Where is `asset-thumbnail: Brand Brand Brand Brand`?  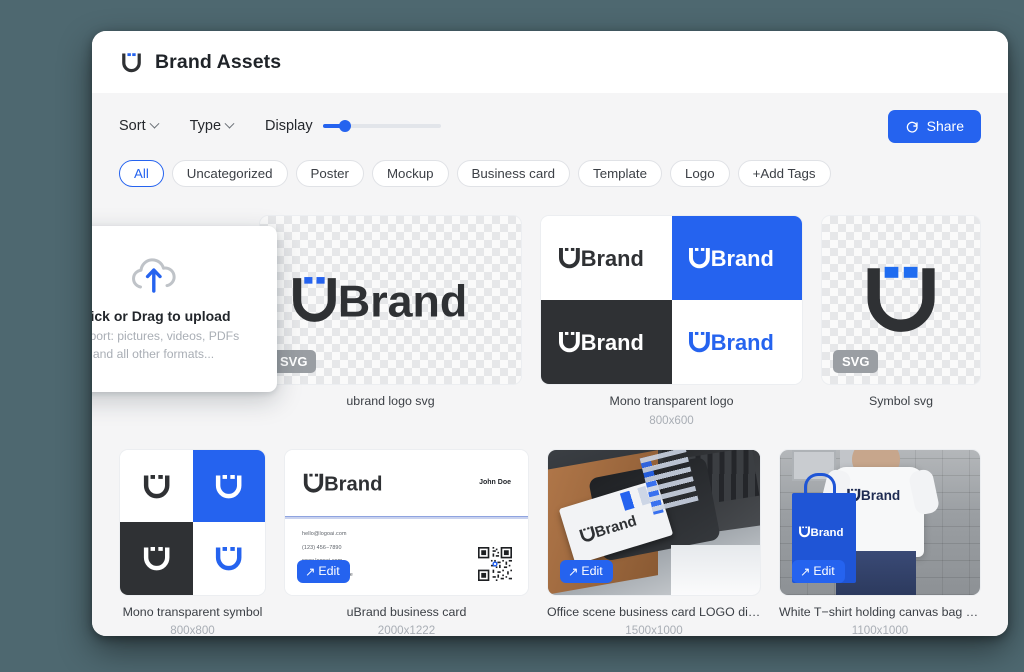
asset-thumbnail: Brand Brand Brand Brand is located at coordinates (671, 300).